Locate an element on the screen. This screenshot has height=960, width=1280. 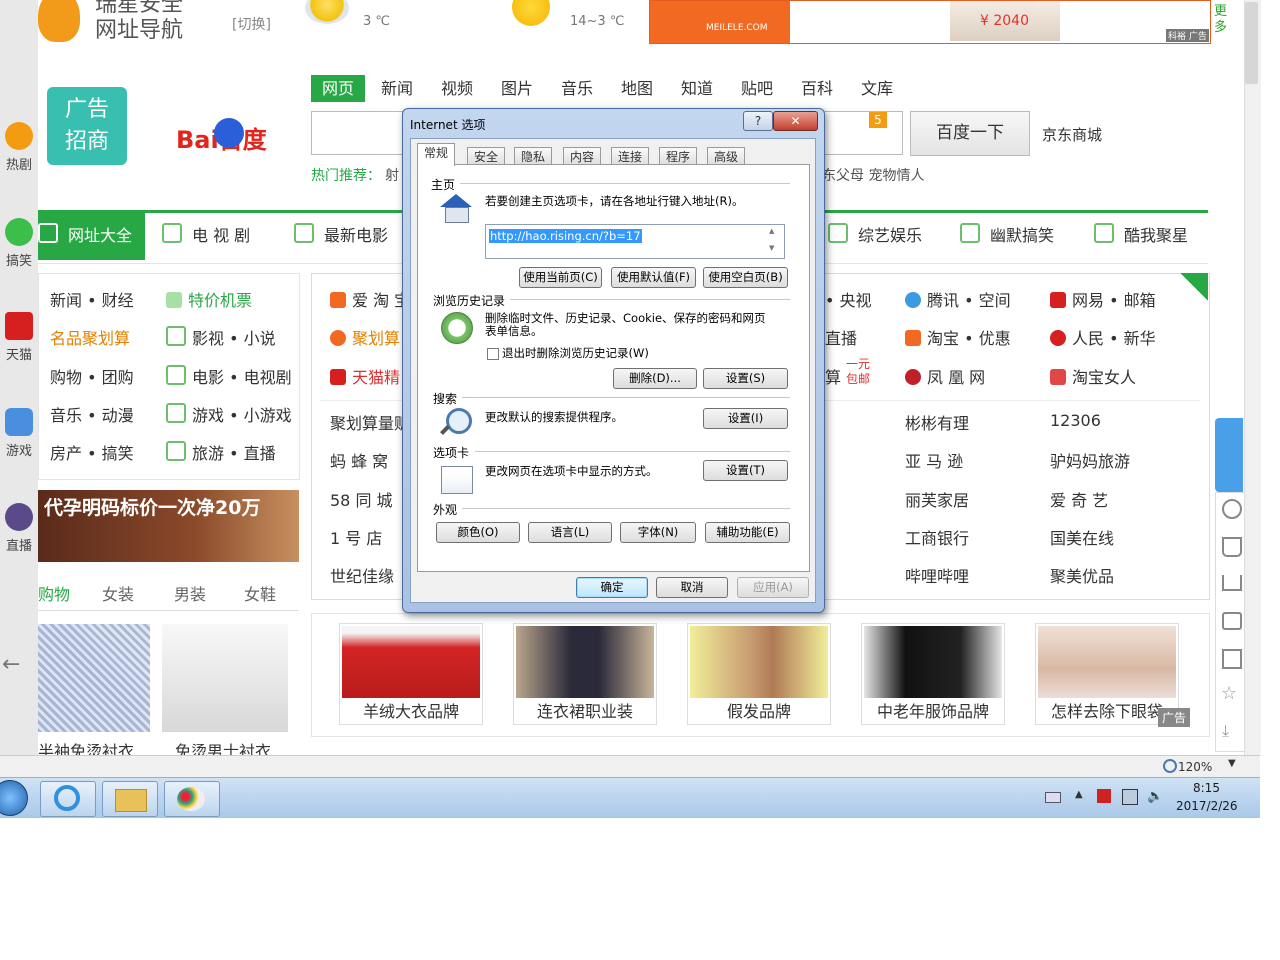
hot-link-2: 东父母 宠物情人 is located at coordinates (873, 175).